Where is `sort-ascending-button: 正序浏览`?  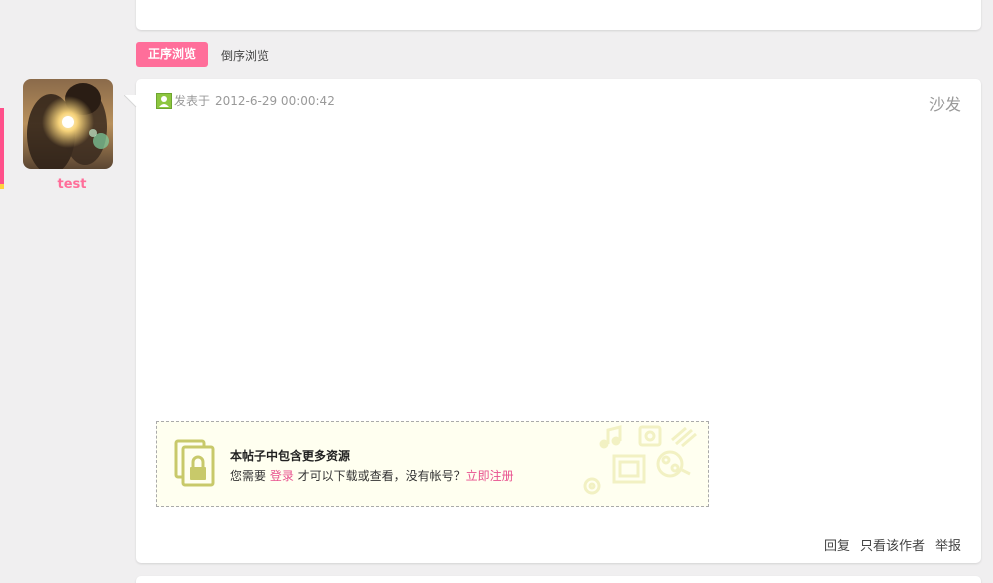 sort-ascending-button: 正序浏览 is located at coordinates (172, 54).